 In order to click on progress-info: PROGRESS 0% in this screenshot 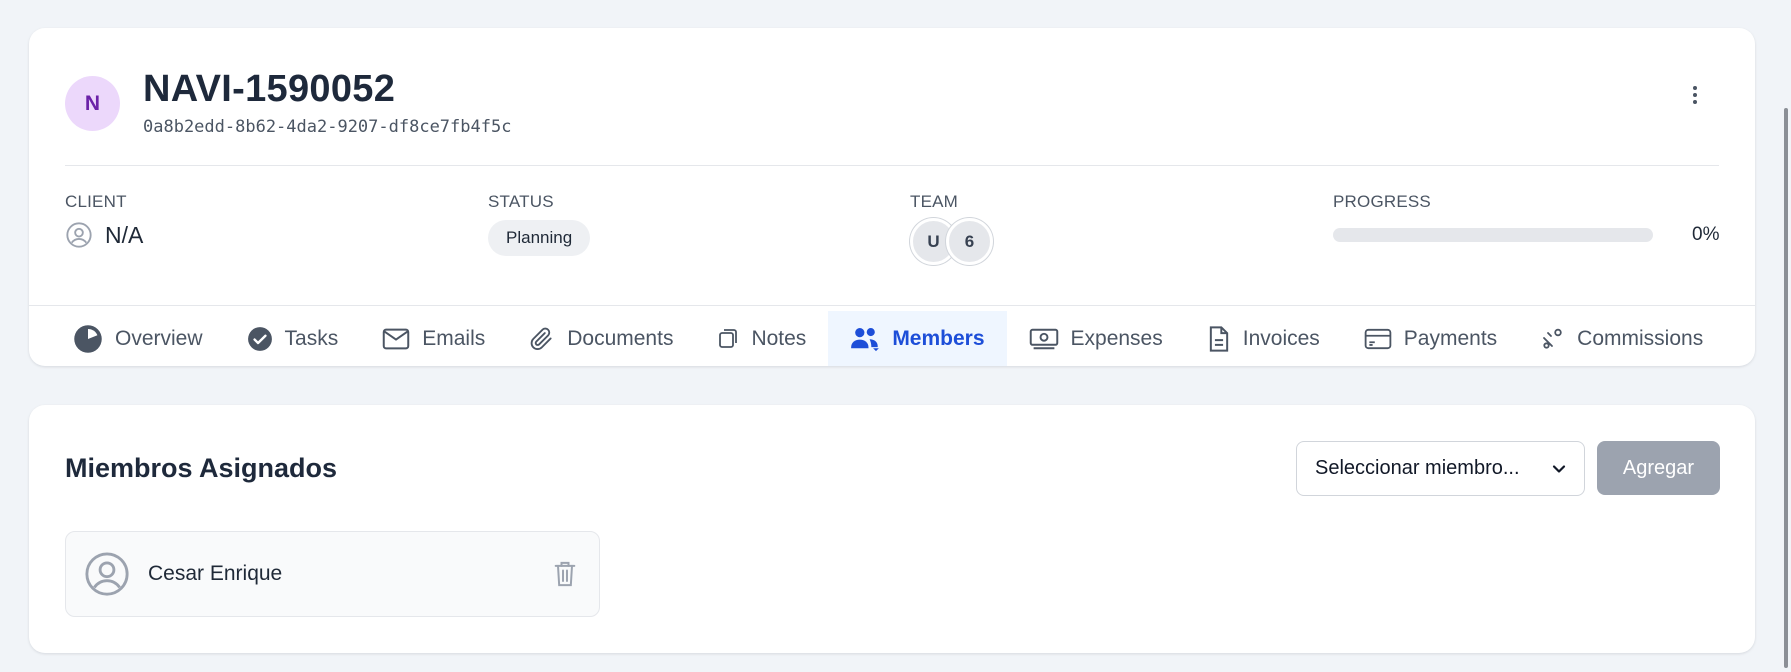, I will do `click(1526, 219)`.